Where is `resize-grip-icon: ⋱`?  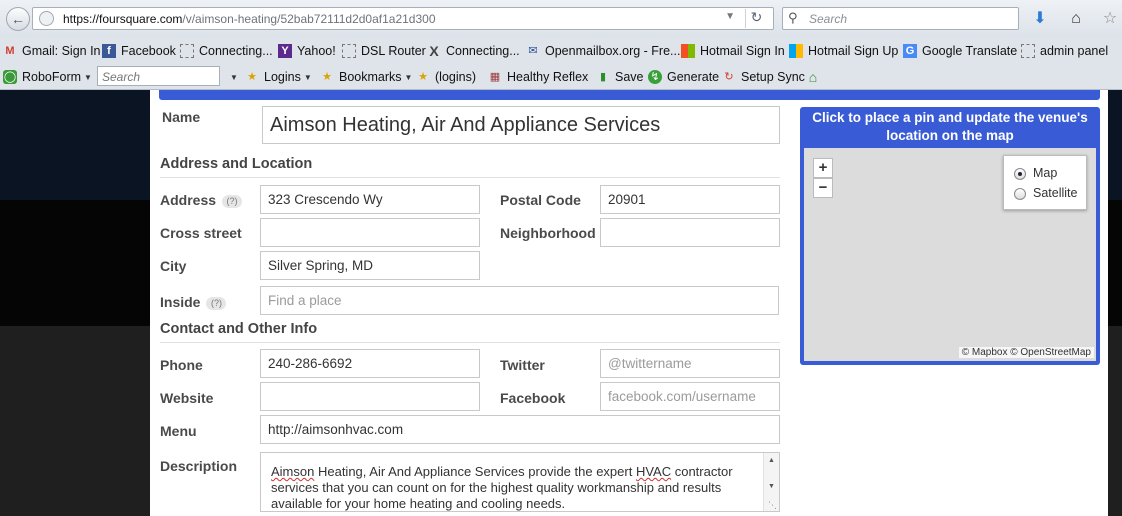
resize-grip-icon: ⋱ is located at coordinates (772, 505).